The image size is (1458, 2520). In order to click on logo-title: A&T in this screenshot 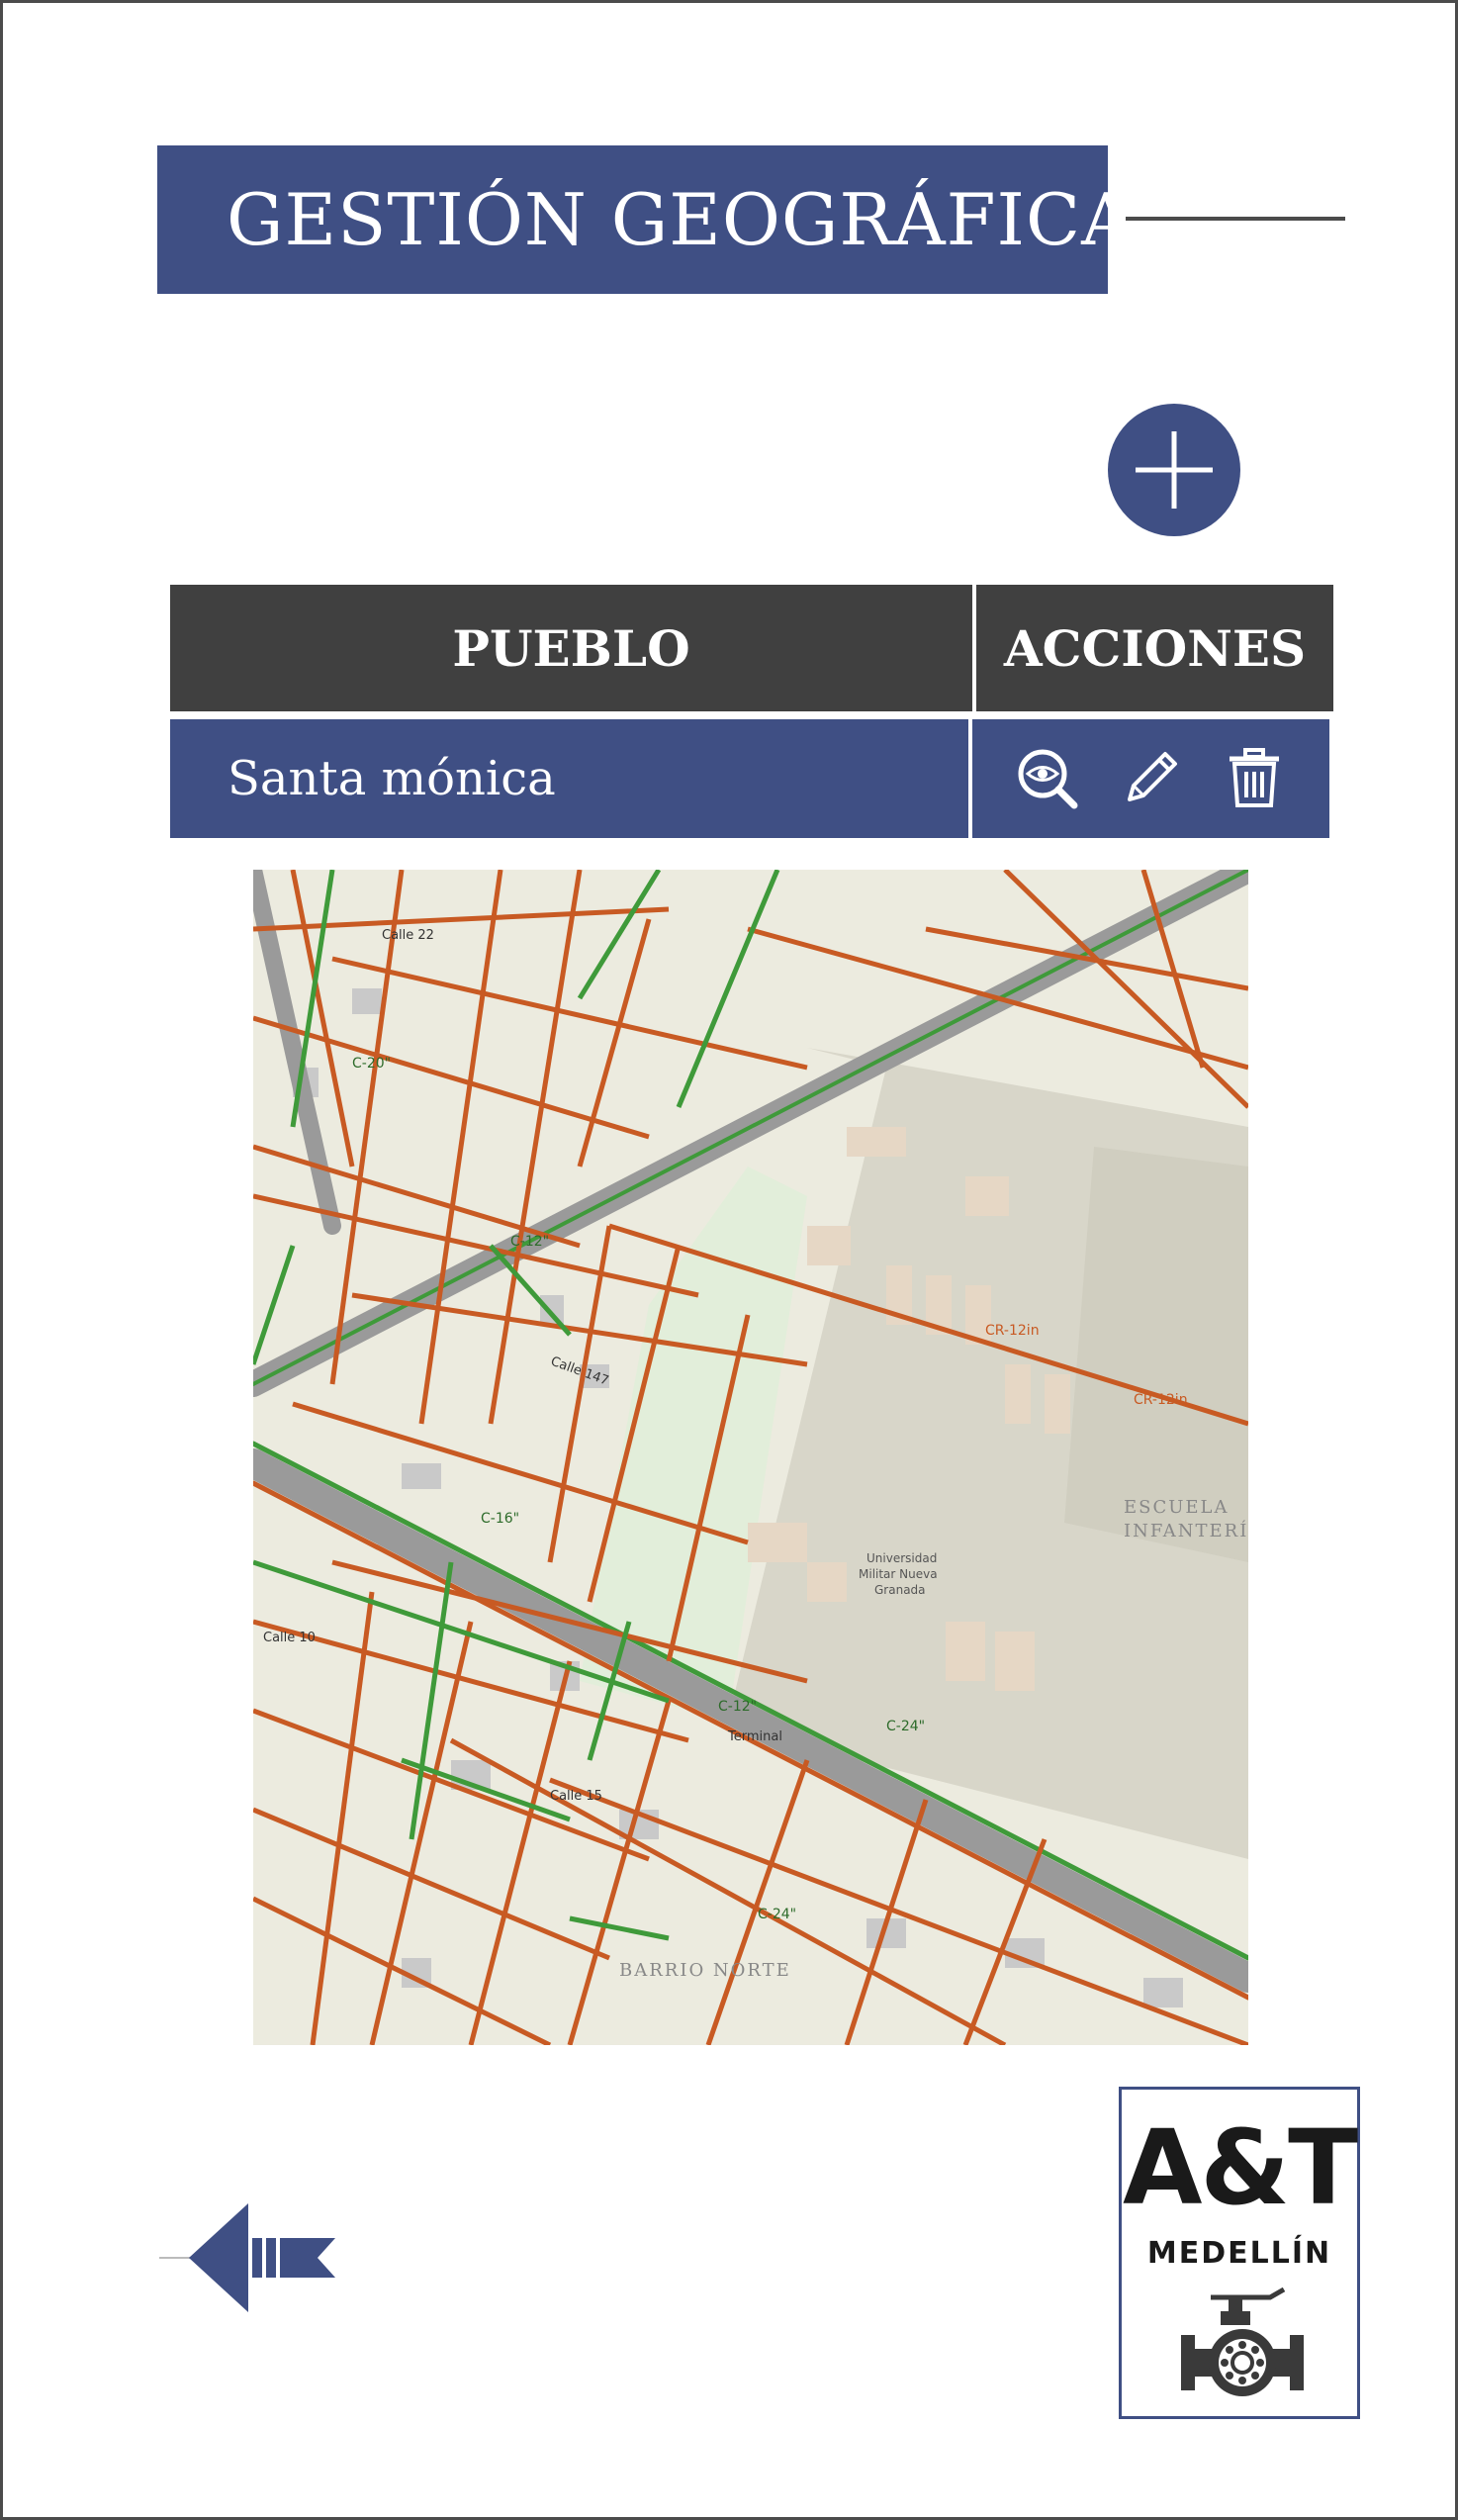, I will do `click(1240, 2167)`.